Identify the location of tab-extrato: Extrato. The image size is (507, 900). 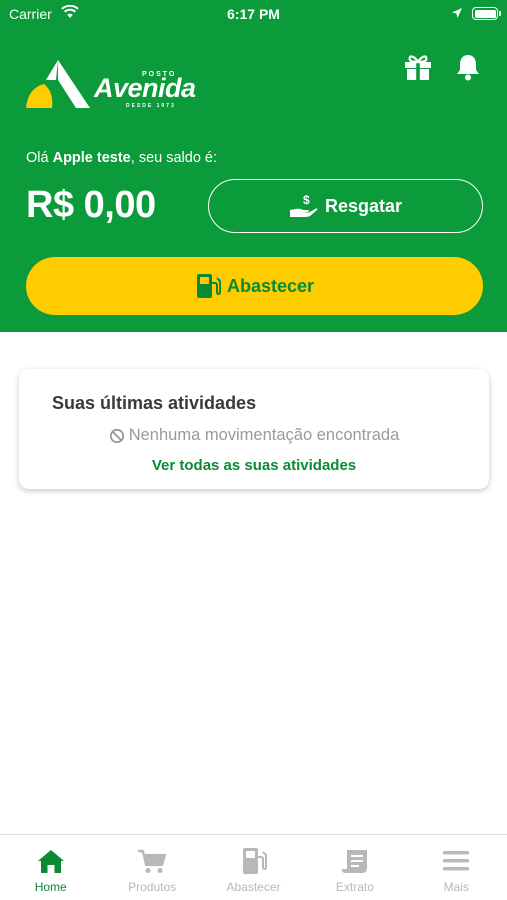
(354, 867).